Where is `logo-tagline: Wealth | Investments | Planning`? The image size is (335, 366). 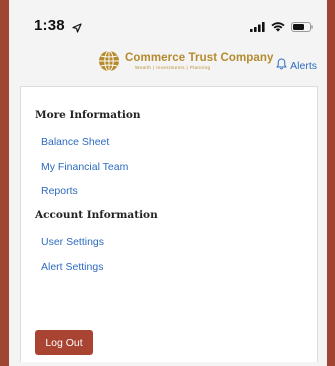
logo-tagline: Wealth | Investments | Planning is located at coordinates (173, 67).